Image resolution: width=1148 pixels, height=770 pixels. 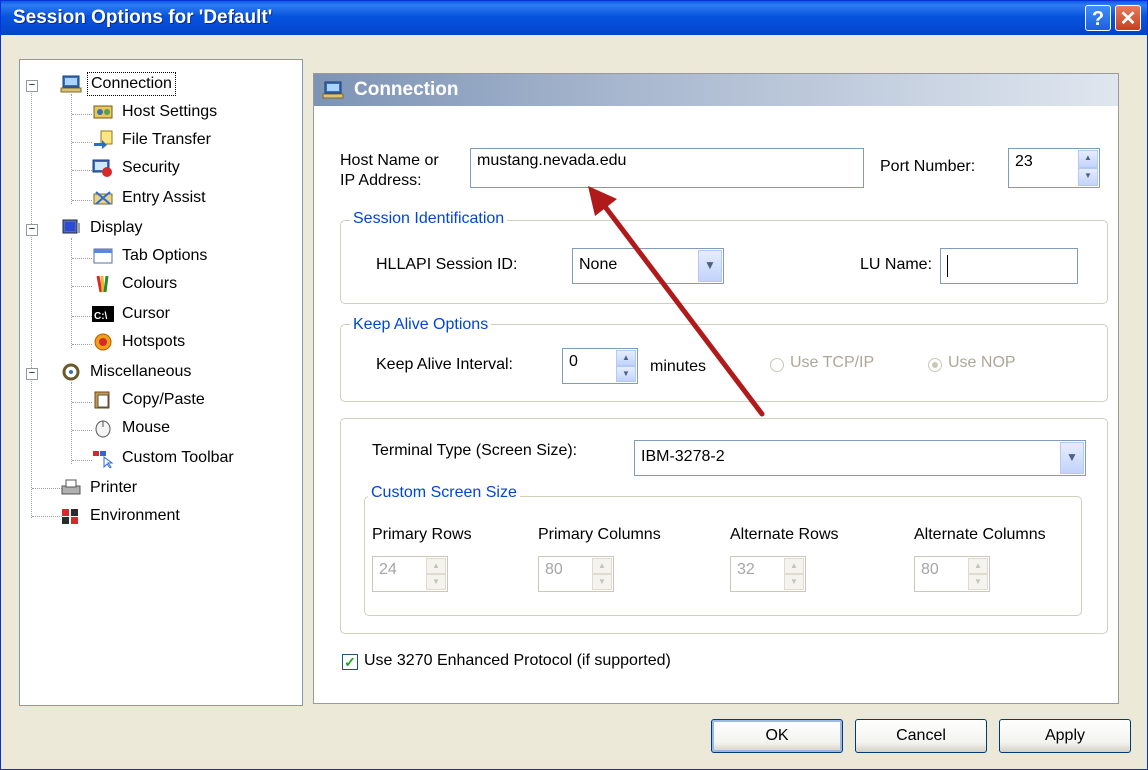 What do you see at coordinates (389, 160) in the screenshot?
I see `host-name-label-line1: Host Name or` at bounding box center [389, 160].